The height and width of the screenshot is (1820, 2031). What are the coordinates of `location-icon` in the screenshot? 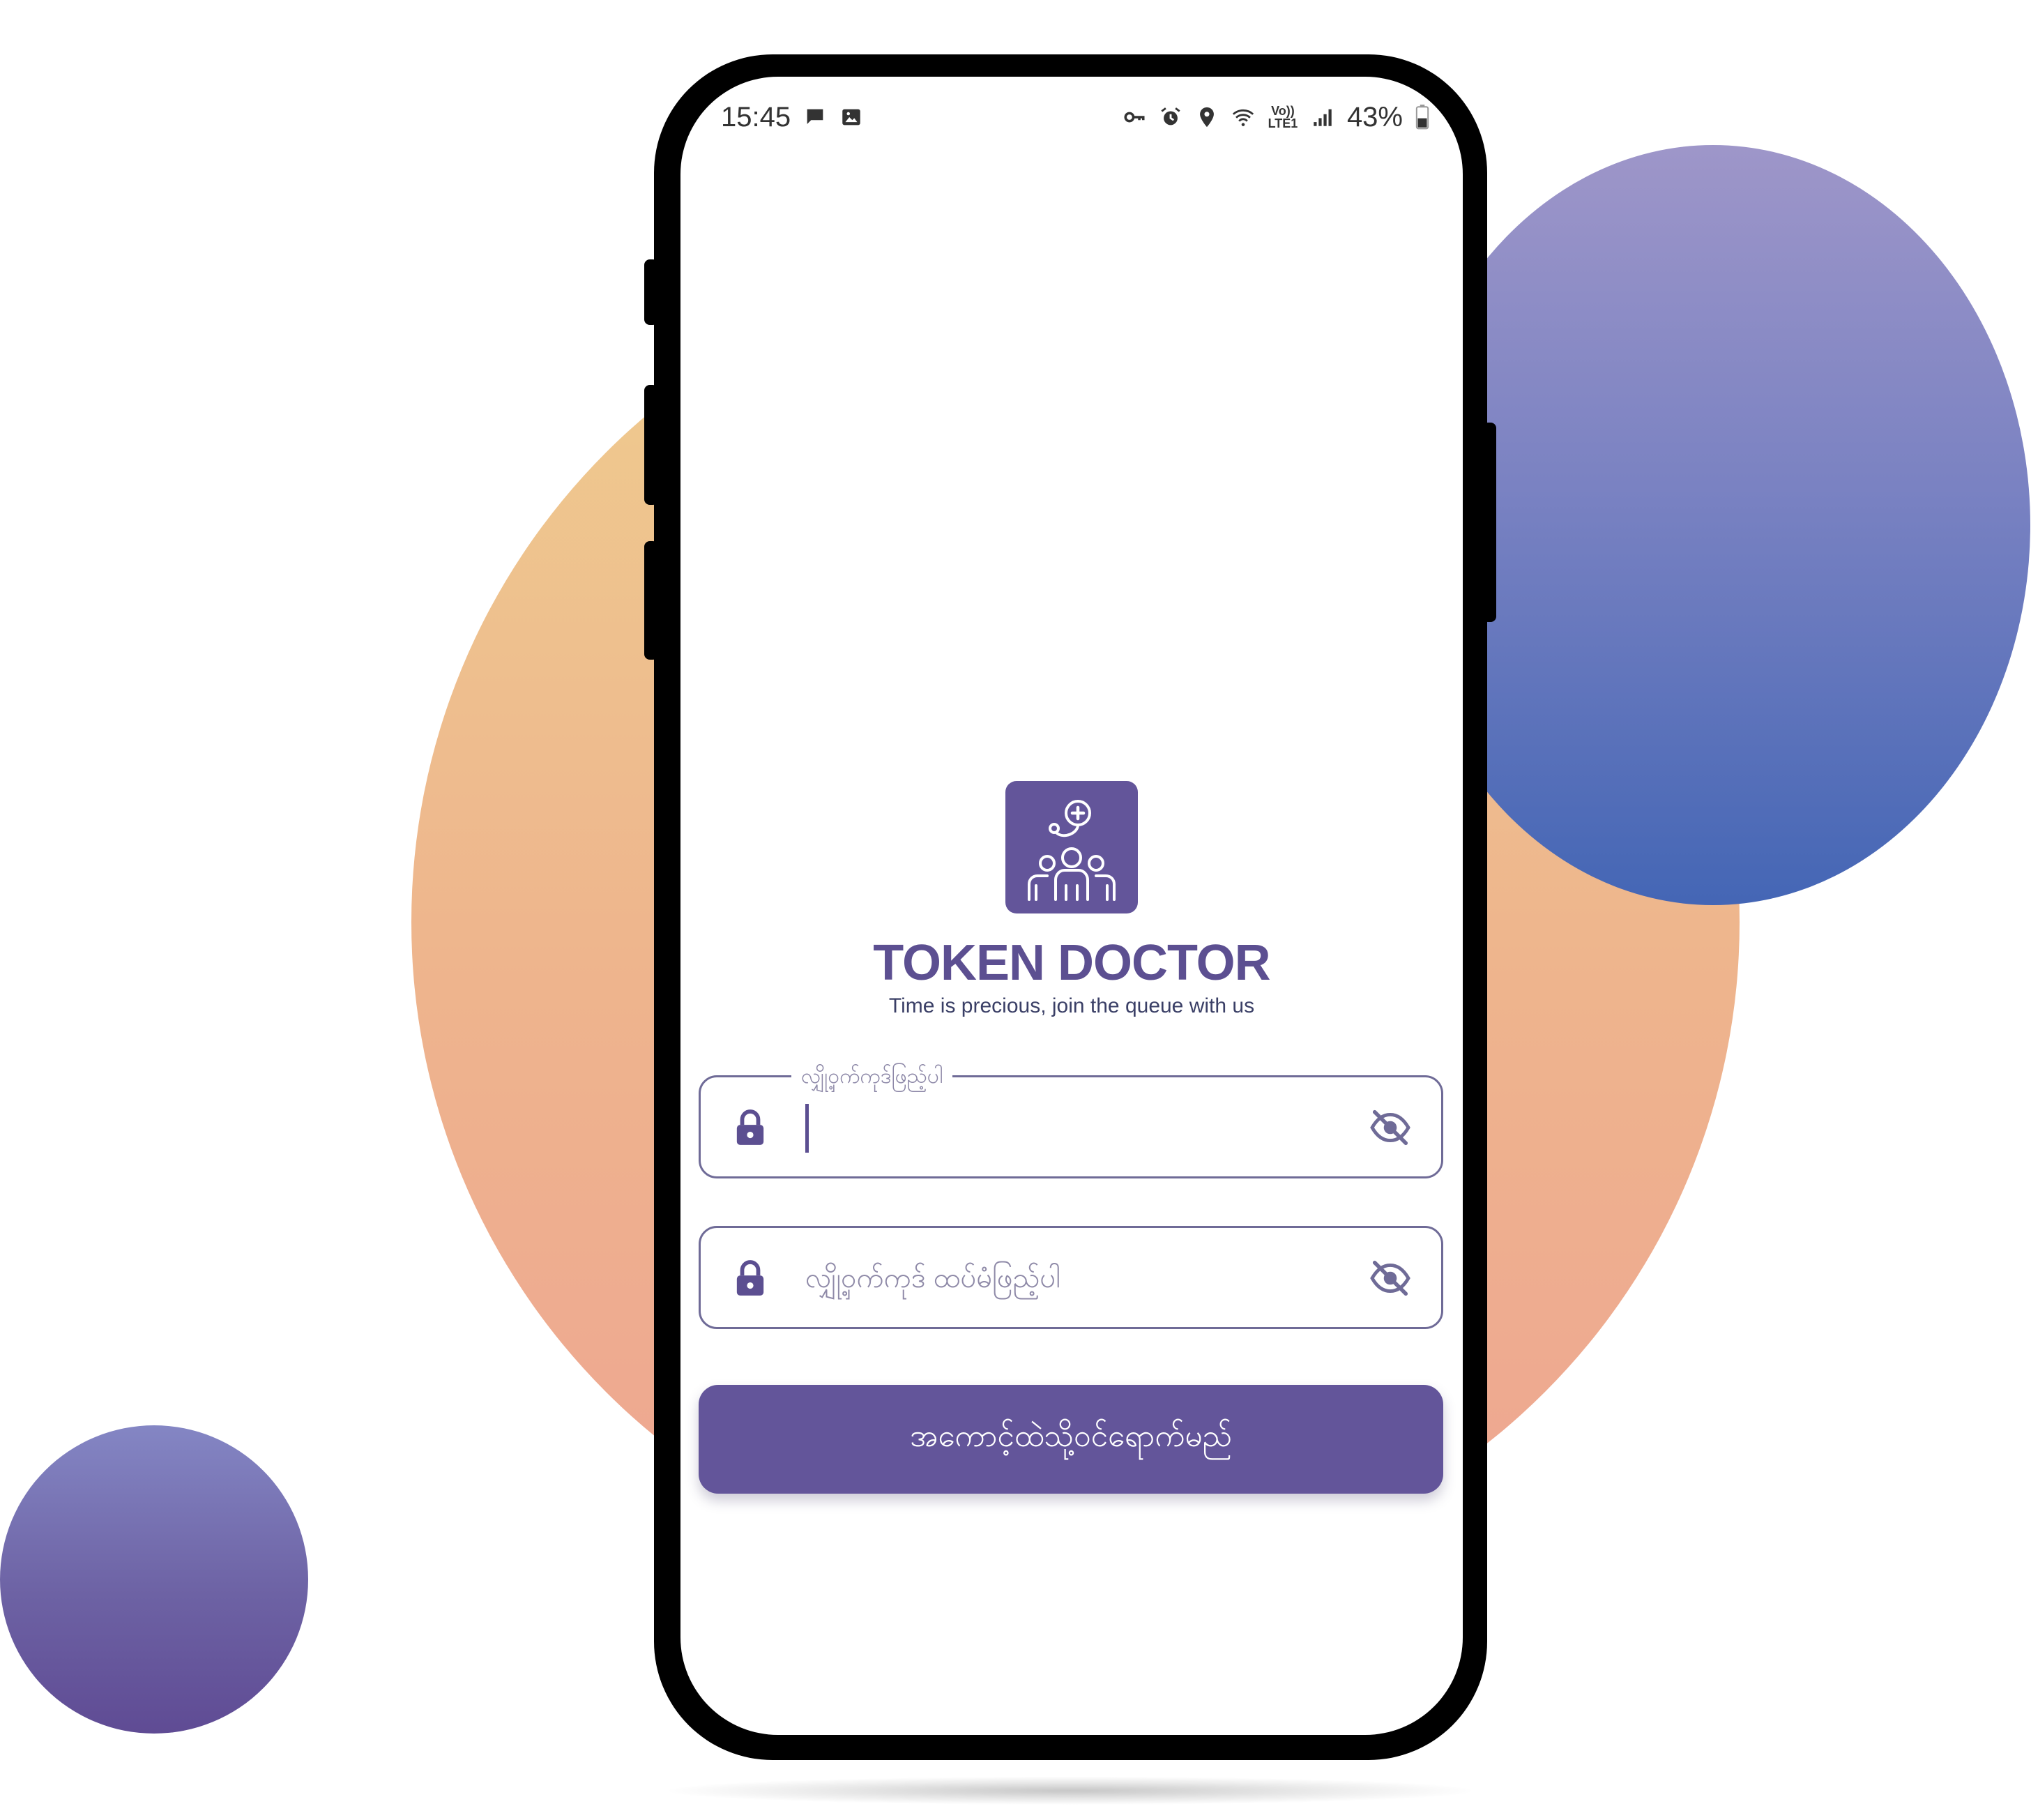 It's located at (1207, 117).